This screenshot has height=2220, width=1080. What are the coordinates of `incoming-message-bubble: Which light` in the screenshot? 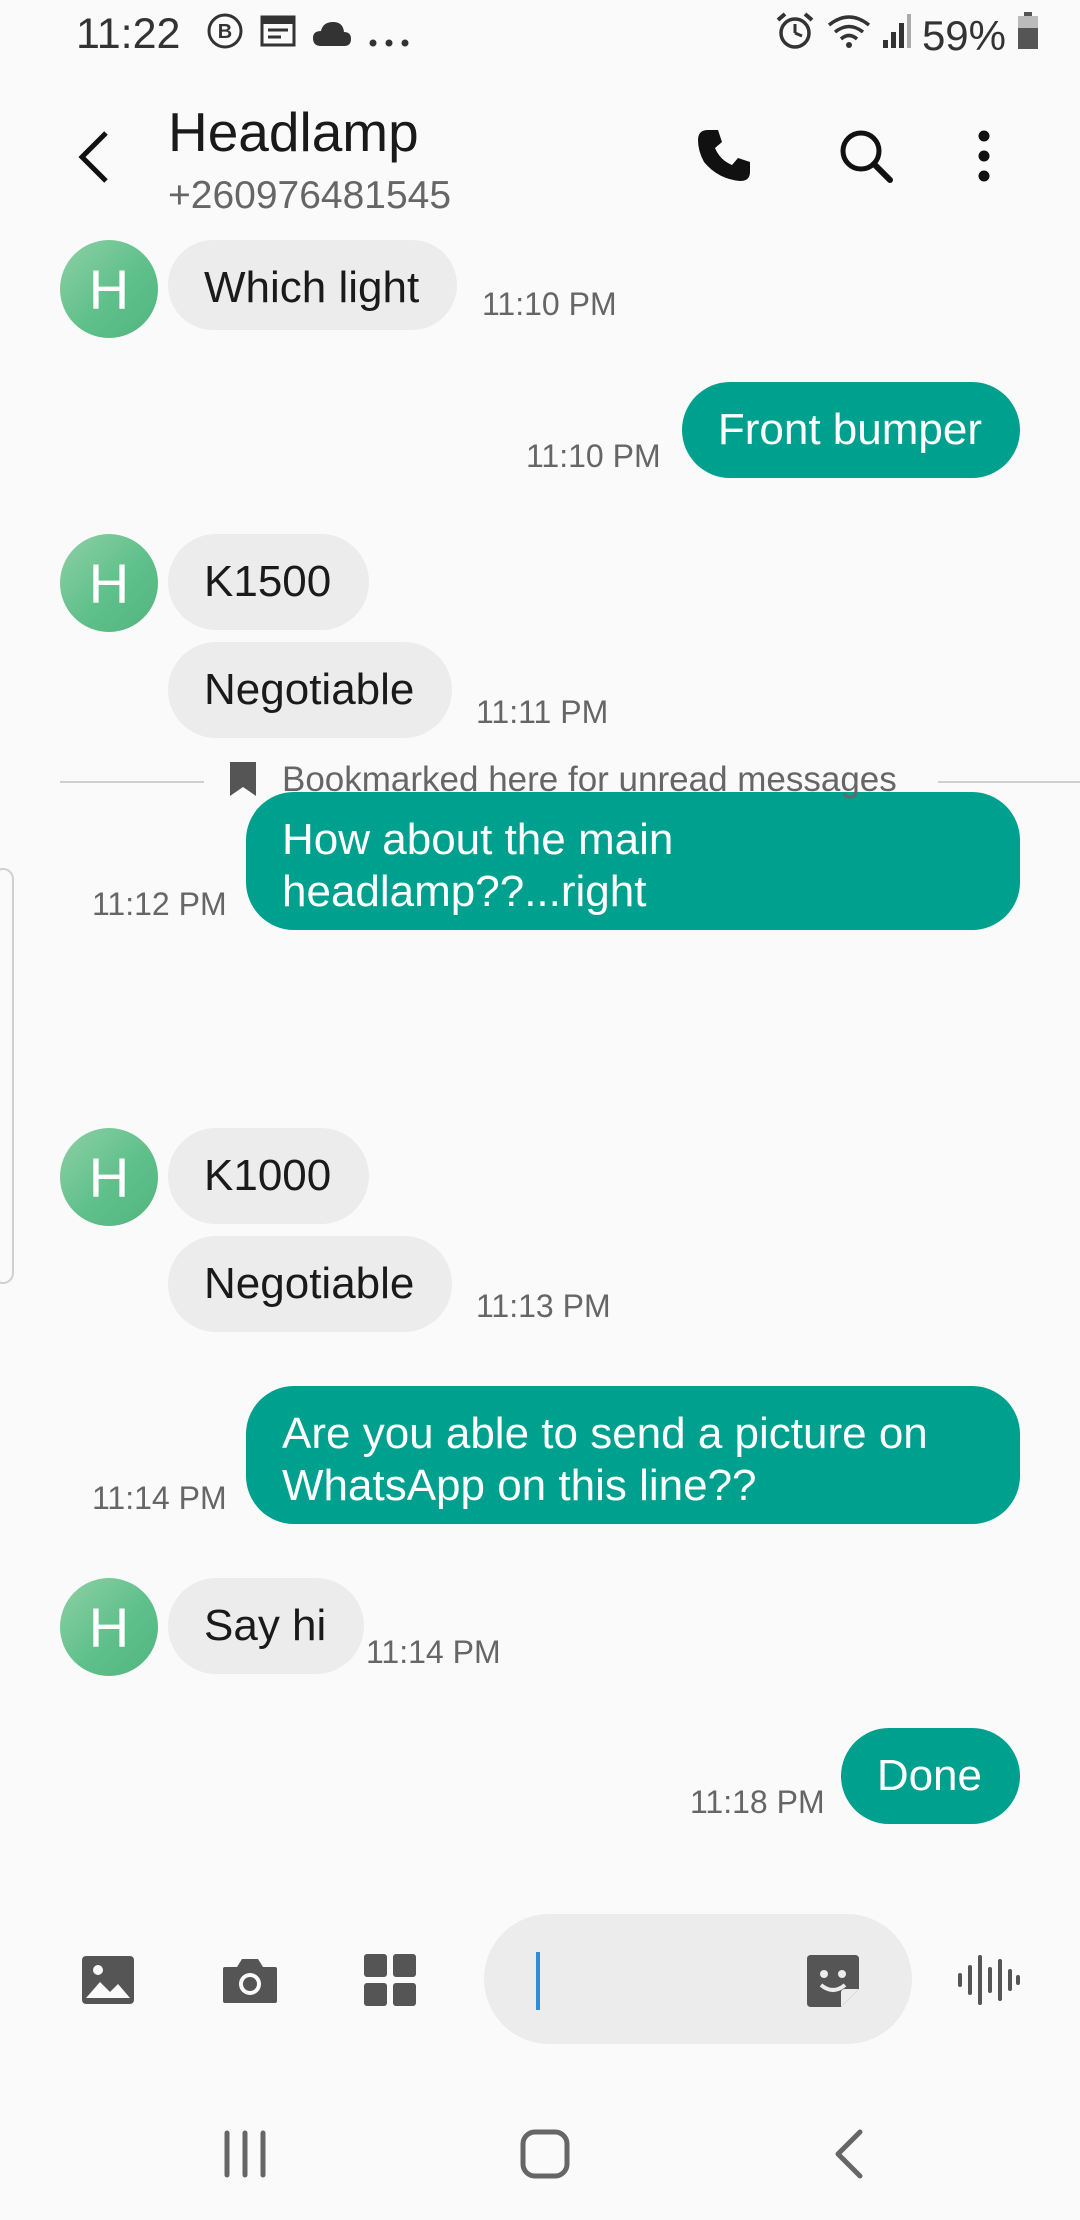 It's located at (313, 285).